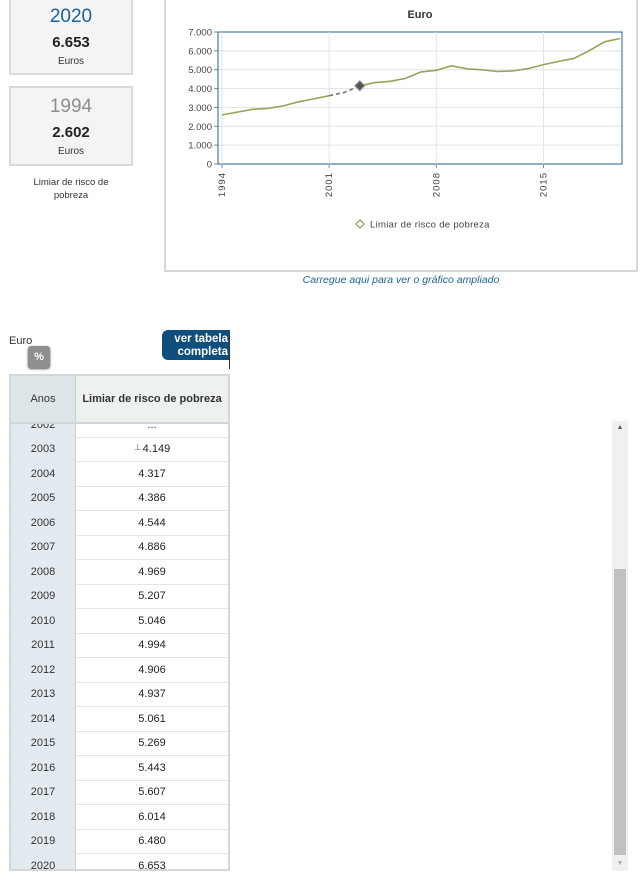 The width and height of the screenshot is (644, 880). What do you see at coordinates (209, 165) in the screenshot?
I see `y-tick-label: 0` at bounding box center [209, 165].